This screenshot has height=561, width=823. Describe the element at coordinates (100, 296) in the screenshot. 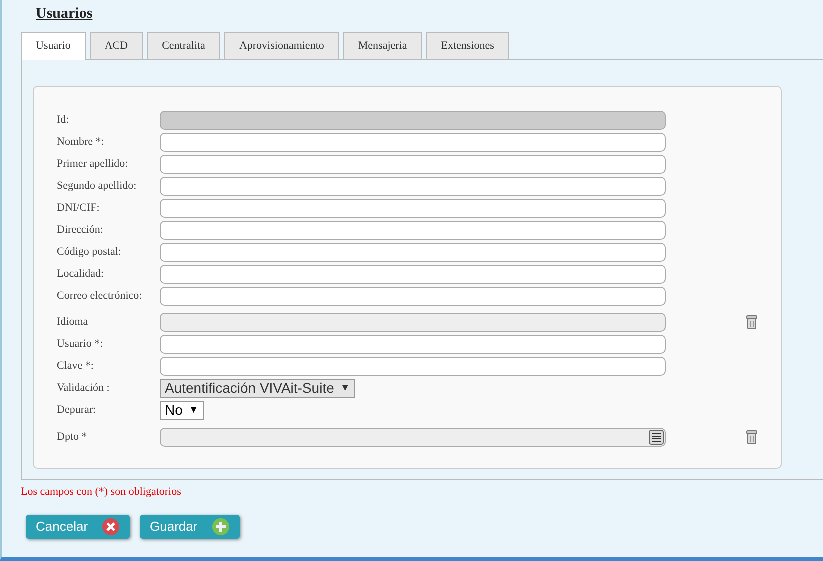

I see `field-label: Correo electrónico:` at that location.